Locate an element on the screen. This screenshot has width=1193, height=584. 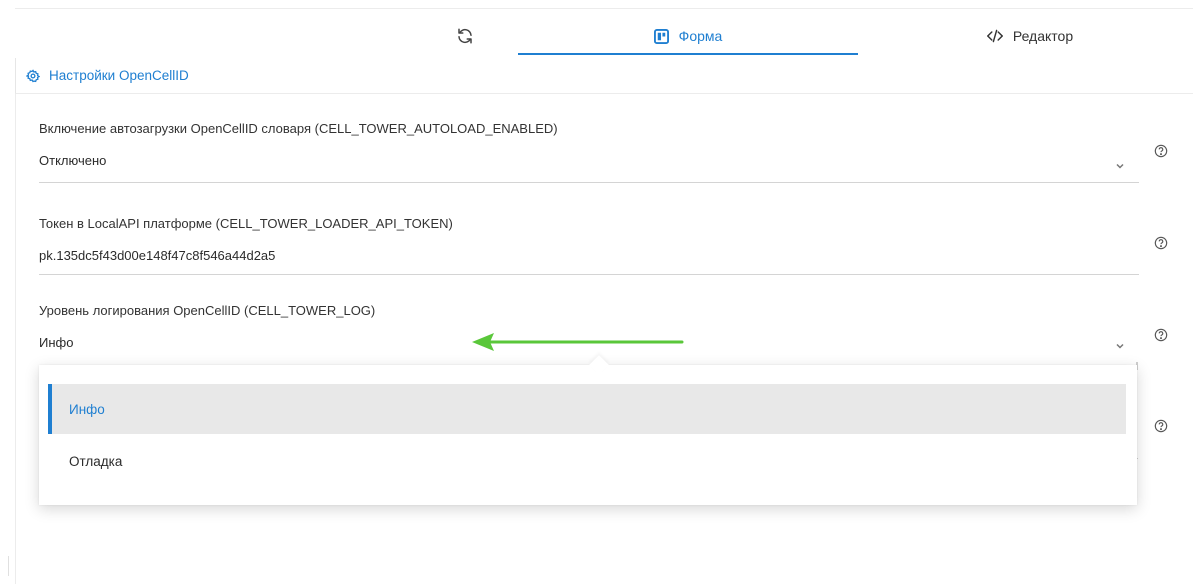
option-label: Отладка is located at coordinates (96, 461).